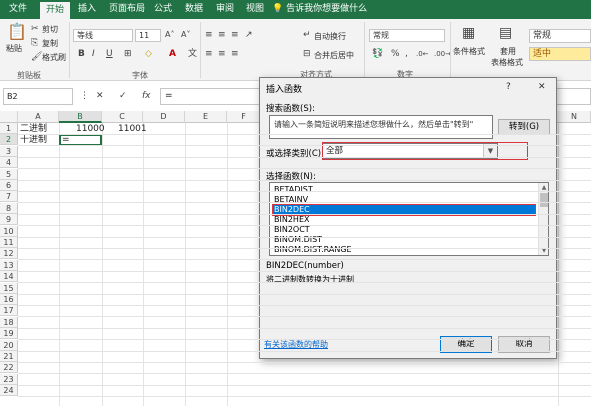 The height and width of the screenshot is (406, 591). Describe the element at coordinates (9, 390) in the screenshot. I see `row-header-24: 24` at that location.